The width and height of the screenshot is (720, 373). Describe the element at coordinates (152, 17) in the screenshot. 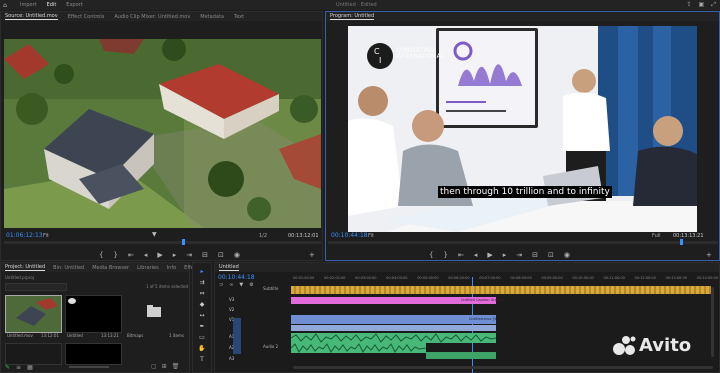

I see `tab-audio-clip-mixer: Audio Clip Mixer: Untitled.mov` at that location.